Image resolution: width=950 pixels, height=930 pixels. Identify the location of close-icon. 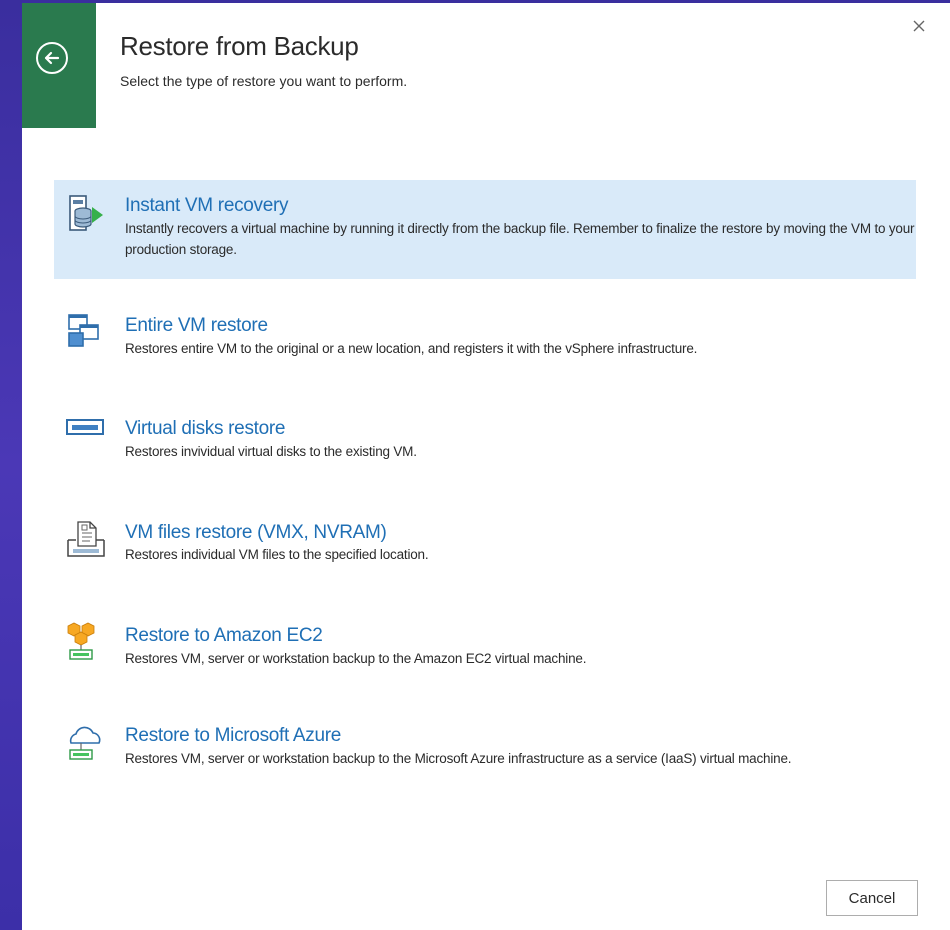
(919, 26).